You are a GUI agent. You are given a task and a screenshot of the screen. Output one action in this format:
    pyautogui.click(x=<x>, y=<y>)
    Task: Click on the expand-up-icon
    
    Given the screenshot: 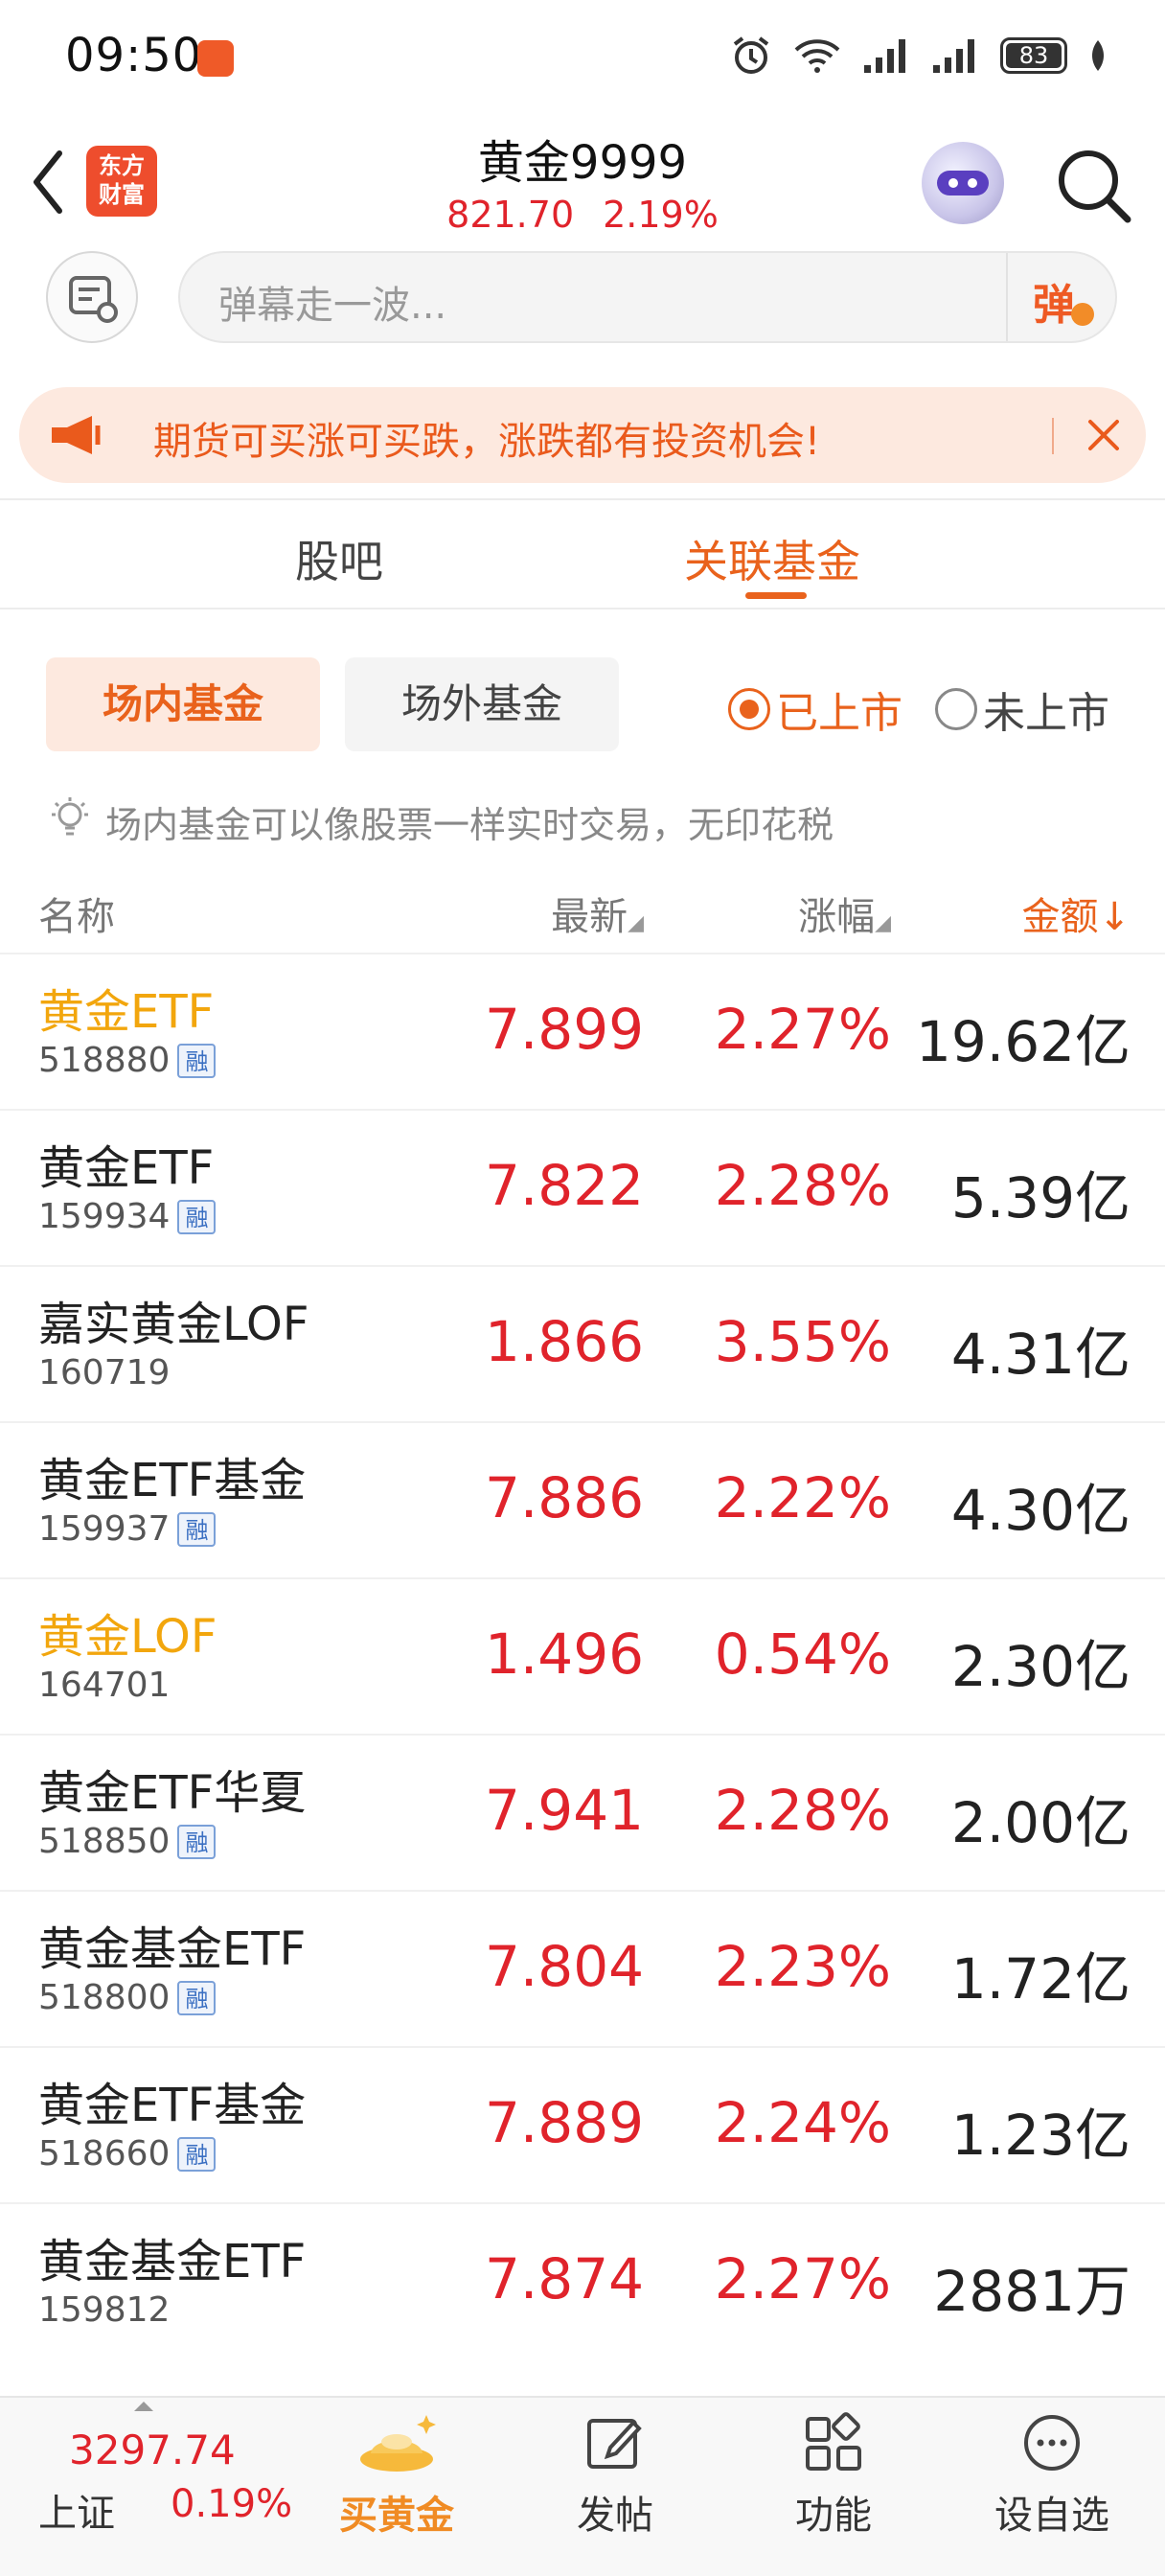 What is the action you would take?
    pyautogui.click(x=143, y=2406)
    